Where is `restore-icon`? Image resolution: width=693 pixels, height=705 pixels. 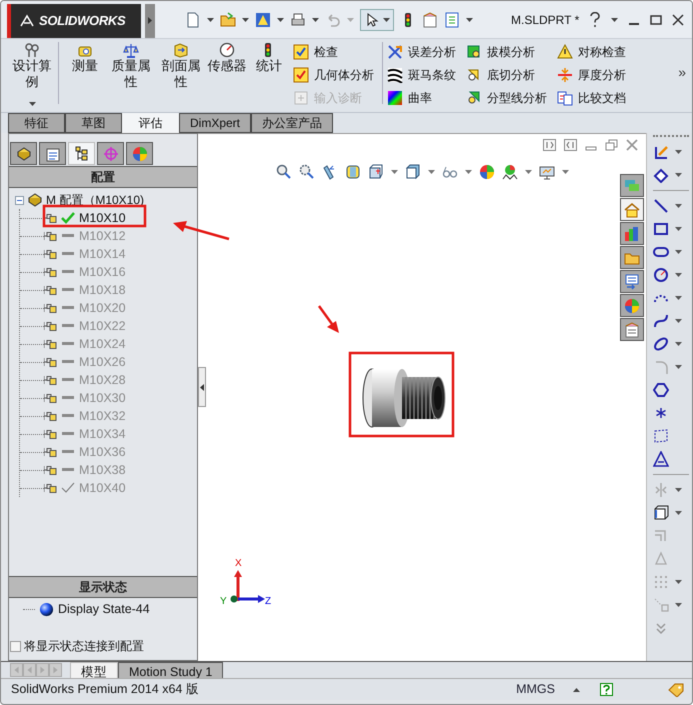
restore-icon is located at coordinates (656, 20).